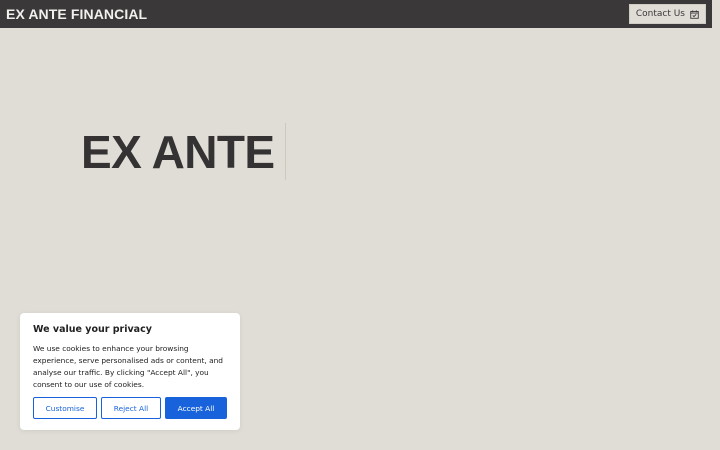  Describe the element at coordinates (356, 14) in the screenshot. I see `site-header: EX ANTE FINANCIAL Contact Us` at that location.